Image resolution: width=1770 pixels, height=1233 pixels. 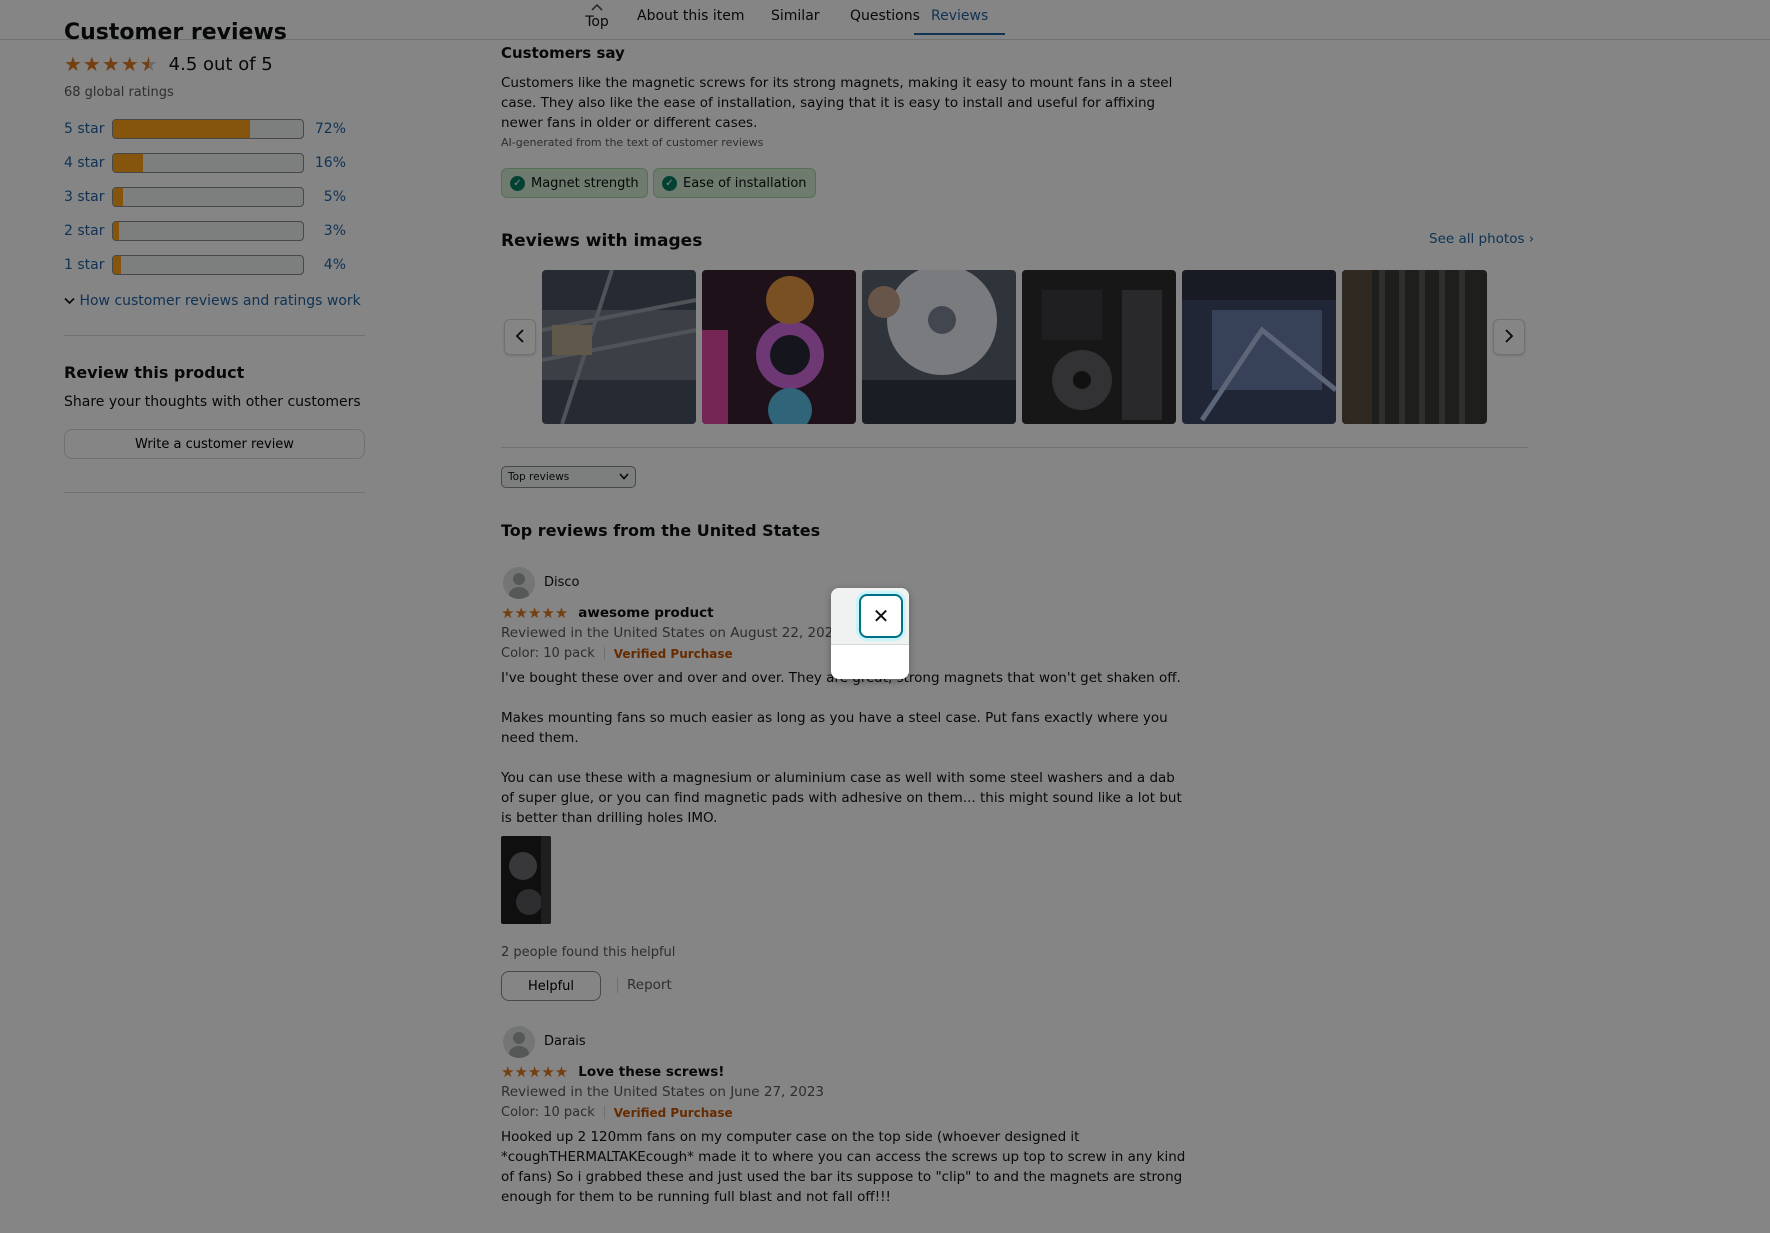 I want to click on close-icon: ✕, so click(x=881, y=616).